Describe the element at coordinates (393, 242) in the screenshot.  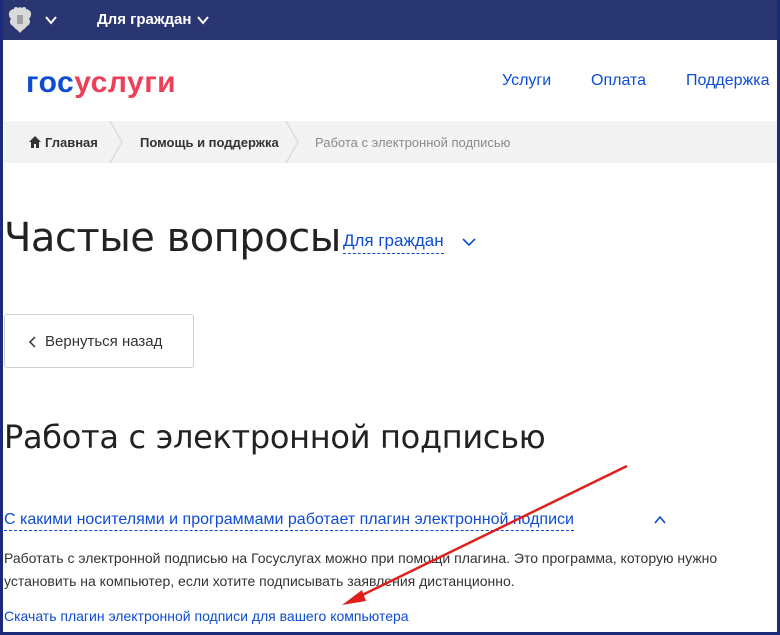
I see `audience-selector: Для граждан` at that location.